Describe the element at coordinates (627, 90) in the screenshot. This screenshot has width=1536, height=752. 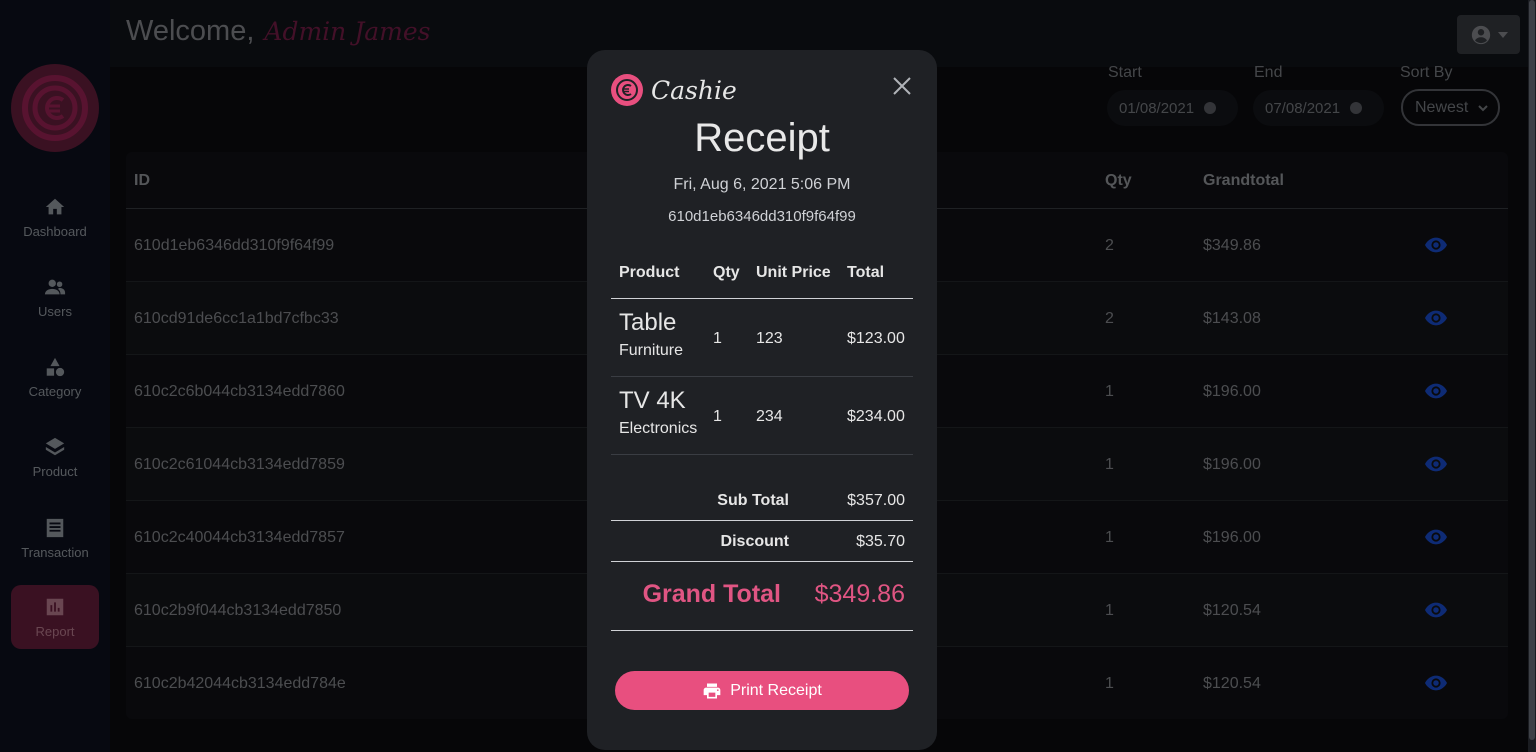
I see `cashie-logo-icon` at that location.